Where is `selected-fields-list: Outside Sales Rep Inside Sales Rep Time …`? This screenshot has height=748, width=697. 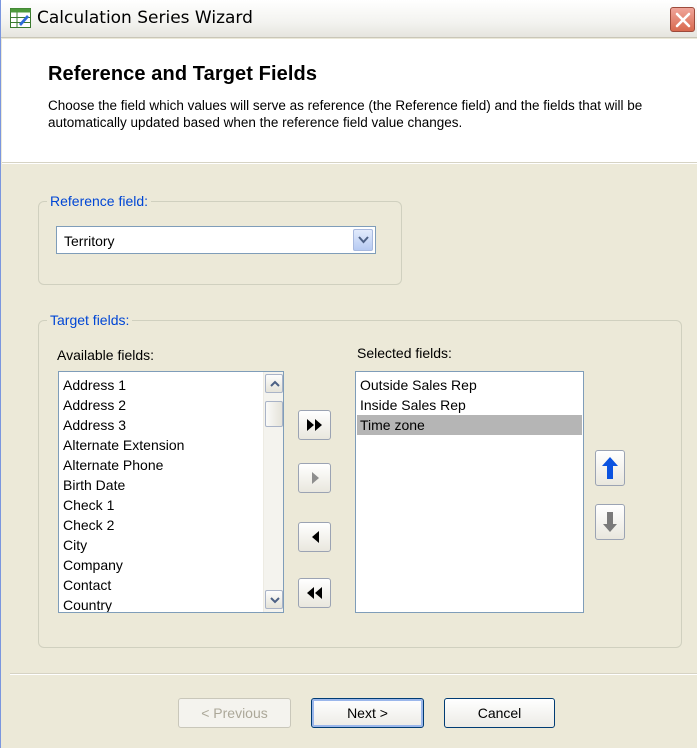 selected-fields-list: Outside Sales Rep Inside Sales Rep Time … is located at coordinates (469, 492).